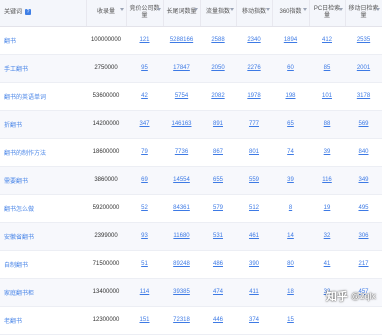  I want to click on value-link: 2588, so click(217, 40).